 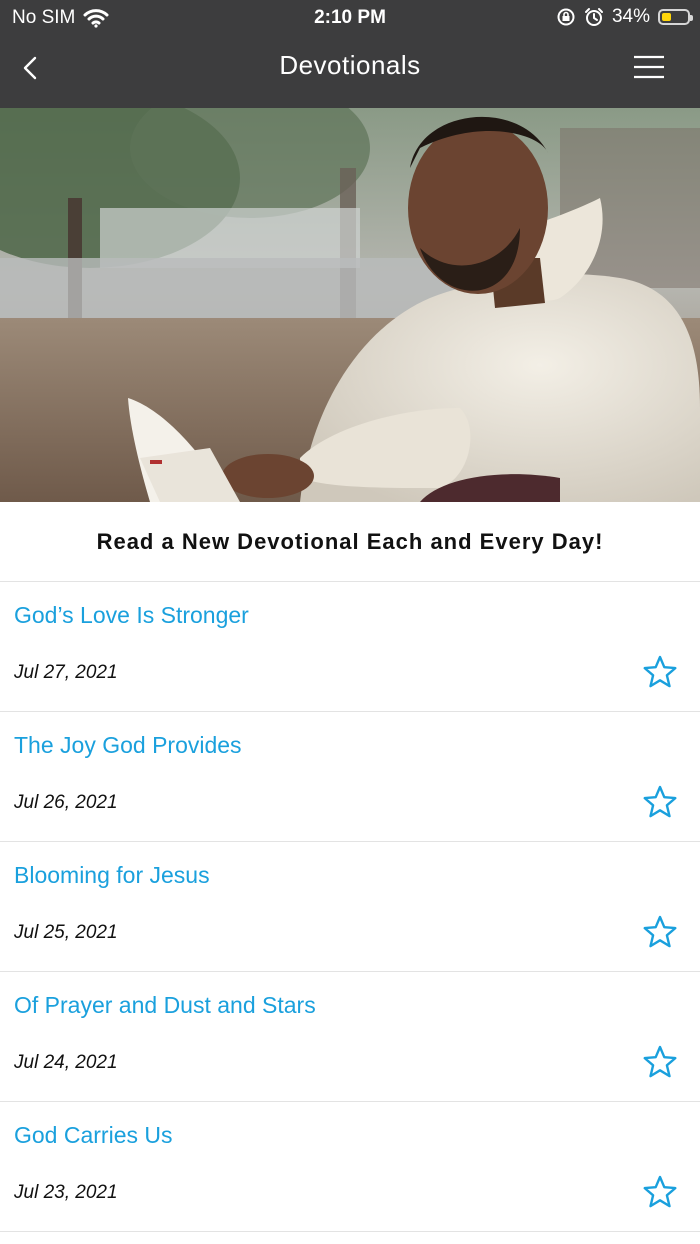 I want to click on devotional-list-item: Blooming for Jesus Jul 25, 2021, so click(x=350, y=907).